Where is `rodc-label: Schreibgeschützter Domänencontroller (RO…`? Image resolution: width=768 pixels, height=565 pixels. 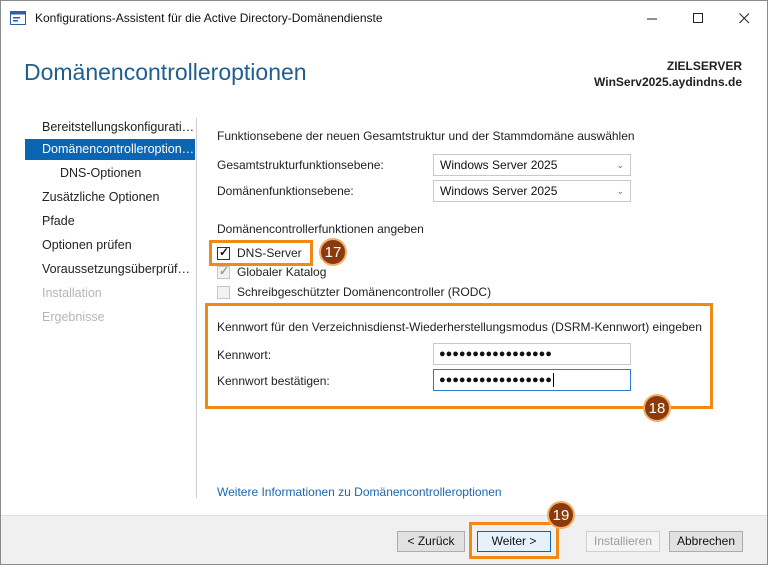 rodc-label: Schreibgeschützter Domänencontroller (RO… is located at coordinates (364, 292).